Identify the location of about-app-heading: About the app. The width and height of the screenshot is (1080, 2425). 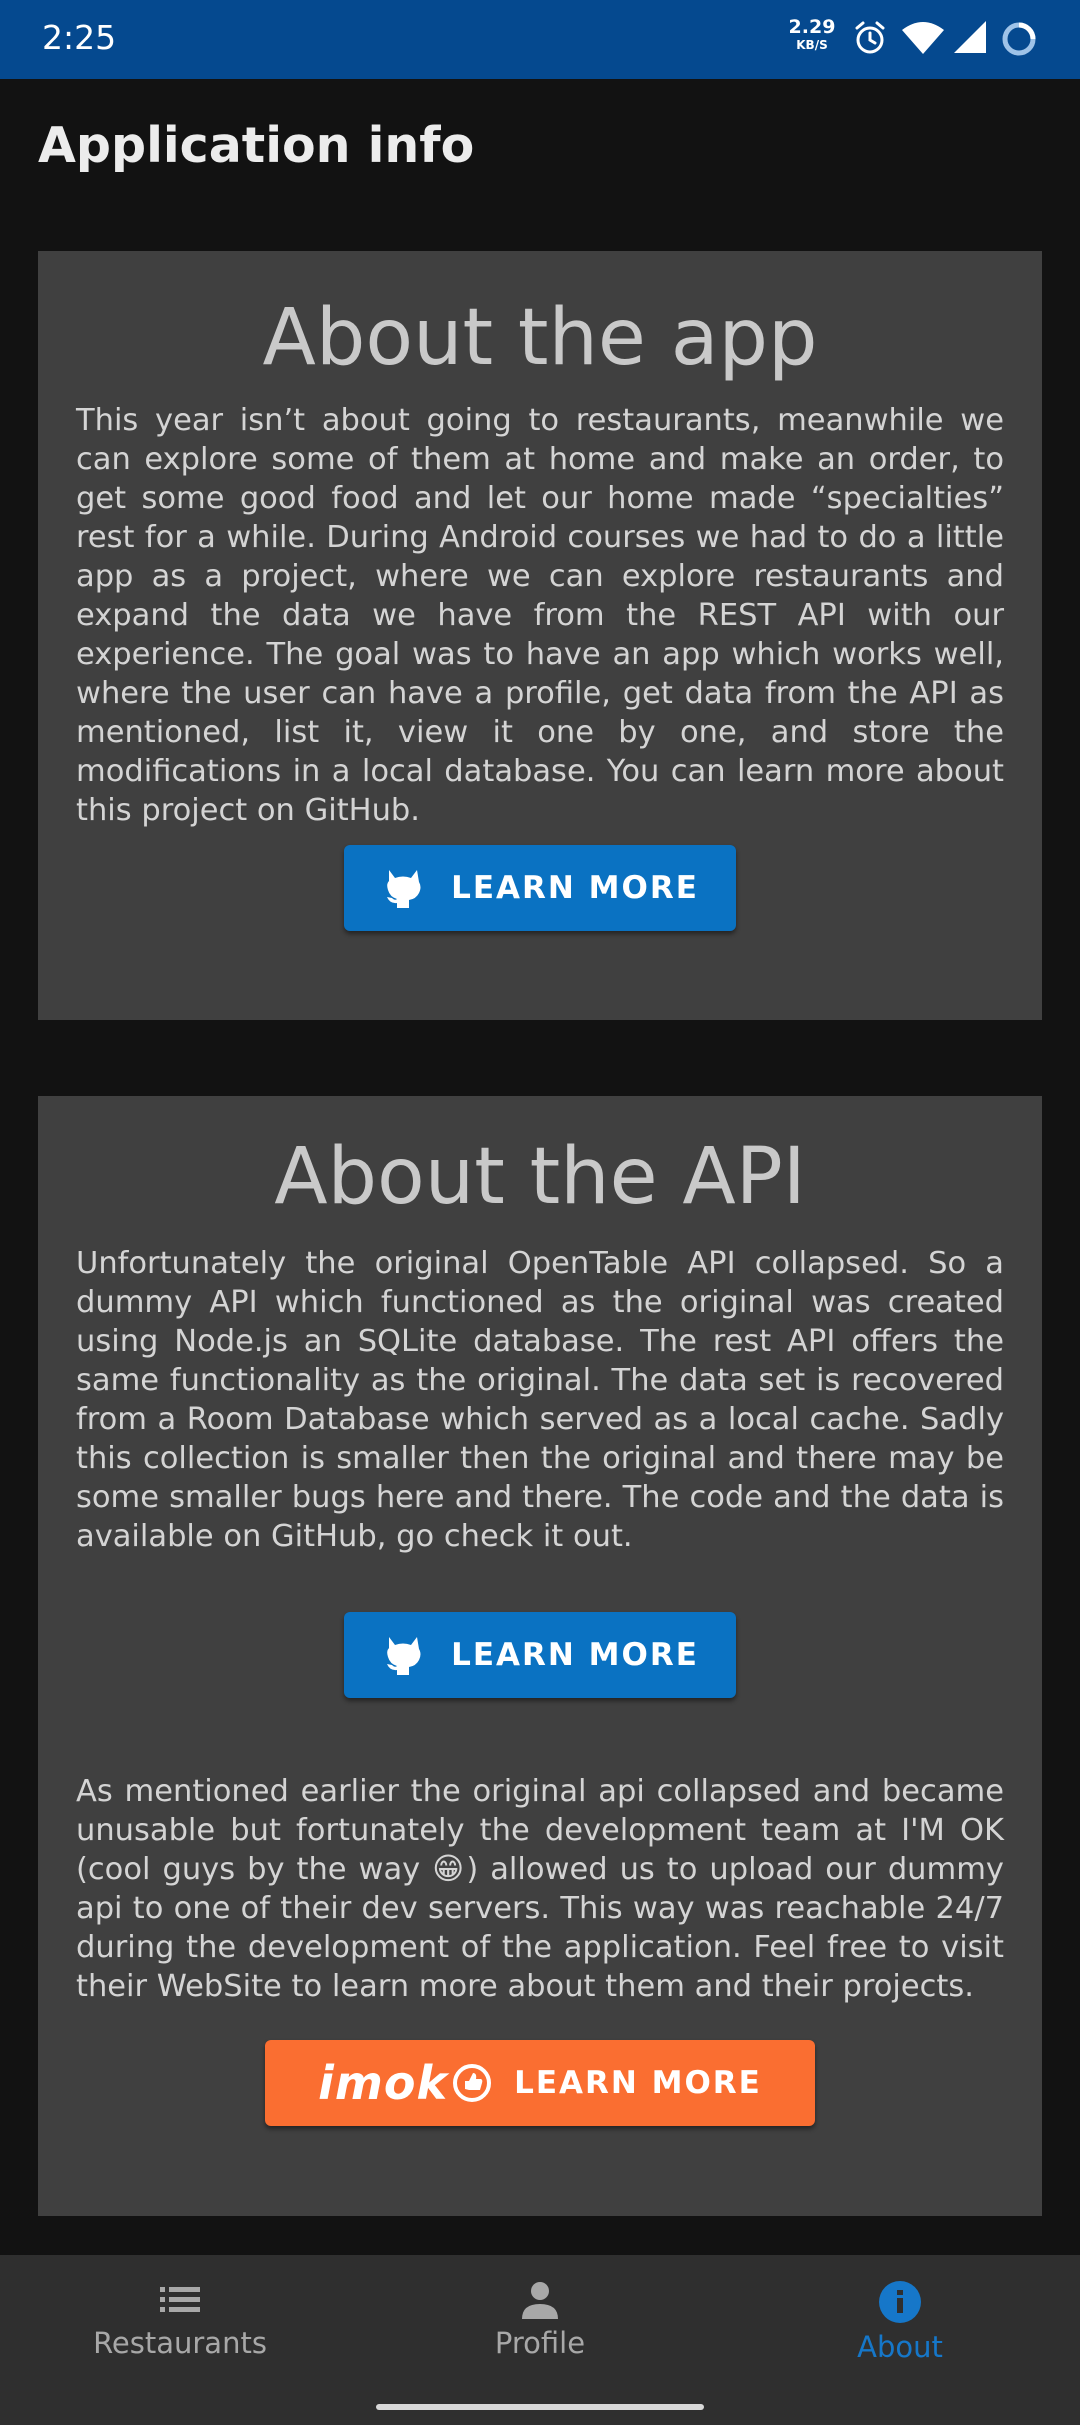
(540, 338).